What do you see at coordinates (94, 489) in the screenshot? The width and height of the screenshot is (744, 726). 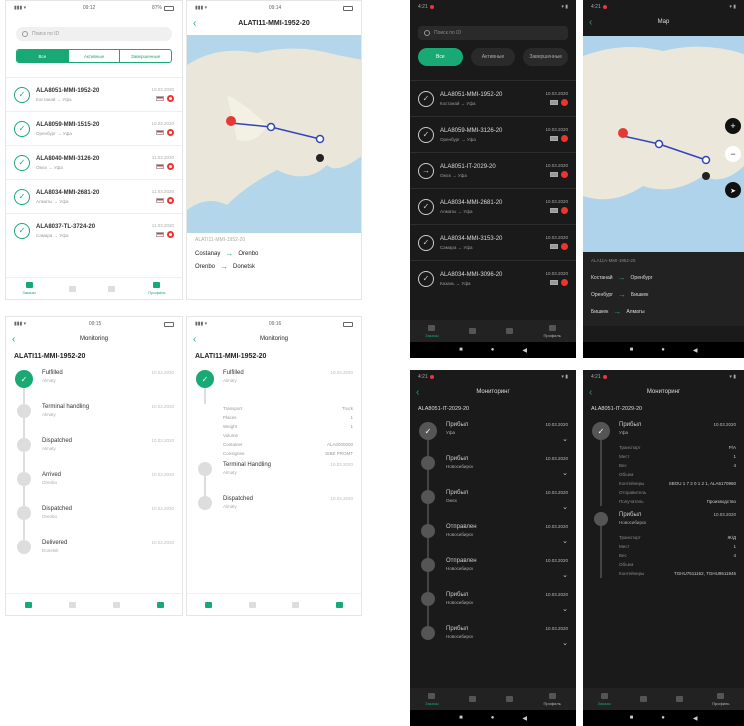 I see `timeline-step: Arrived 10.03.2020 Orenbo` at bounding box center [94, 489].